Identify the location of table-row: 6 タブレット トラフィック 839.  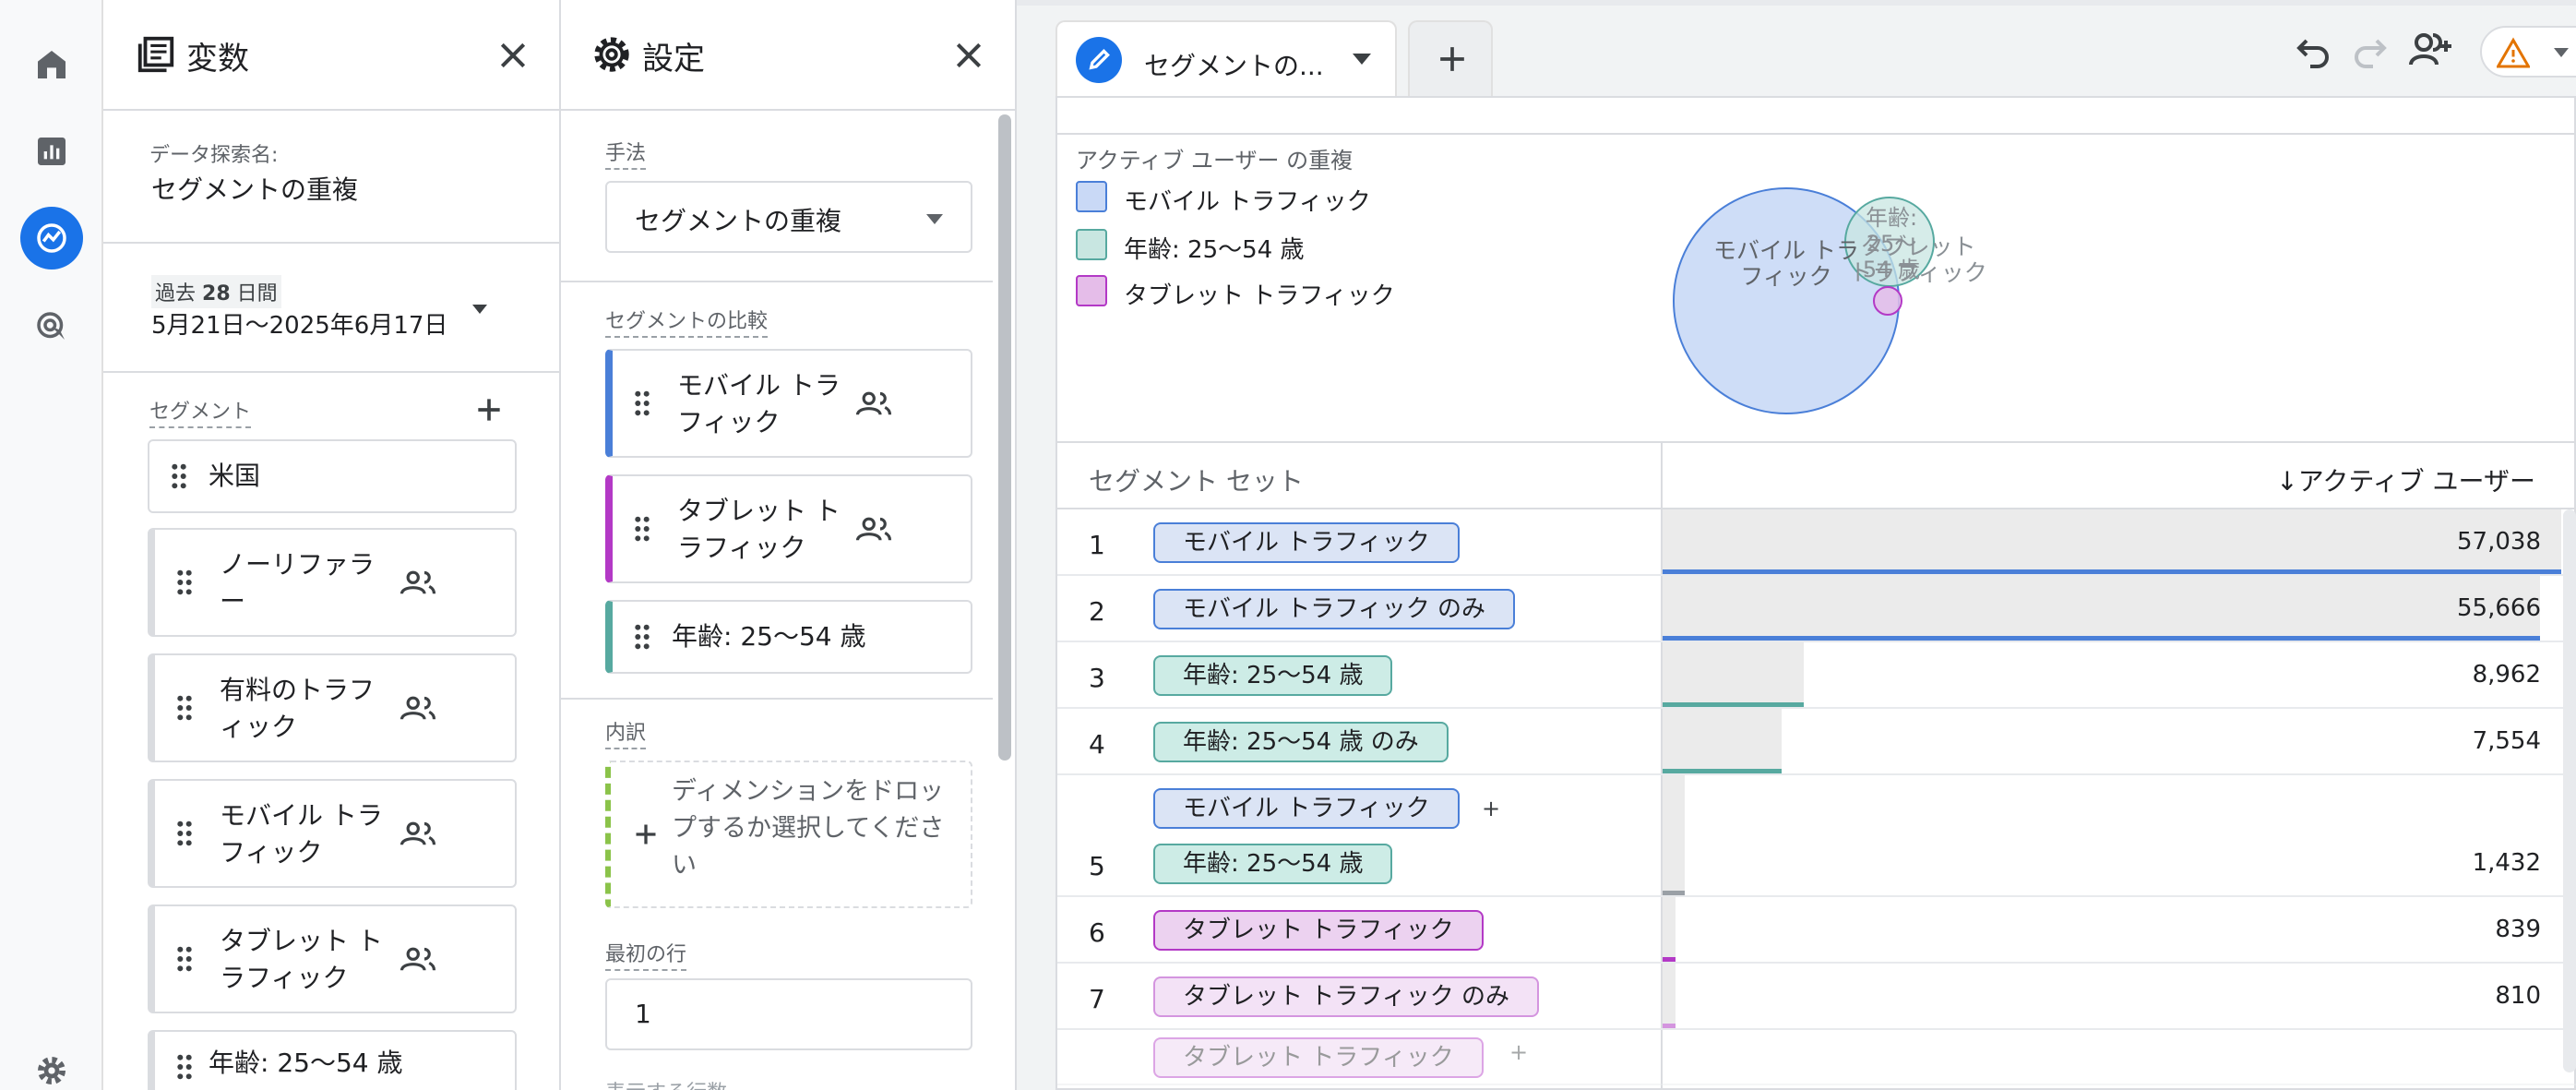
(1816, 930).